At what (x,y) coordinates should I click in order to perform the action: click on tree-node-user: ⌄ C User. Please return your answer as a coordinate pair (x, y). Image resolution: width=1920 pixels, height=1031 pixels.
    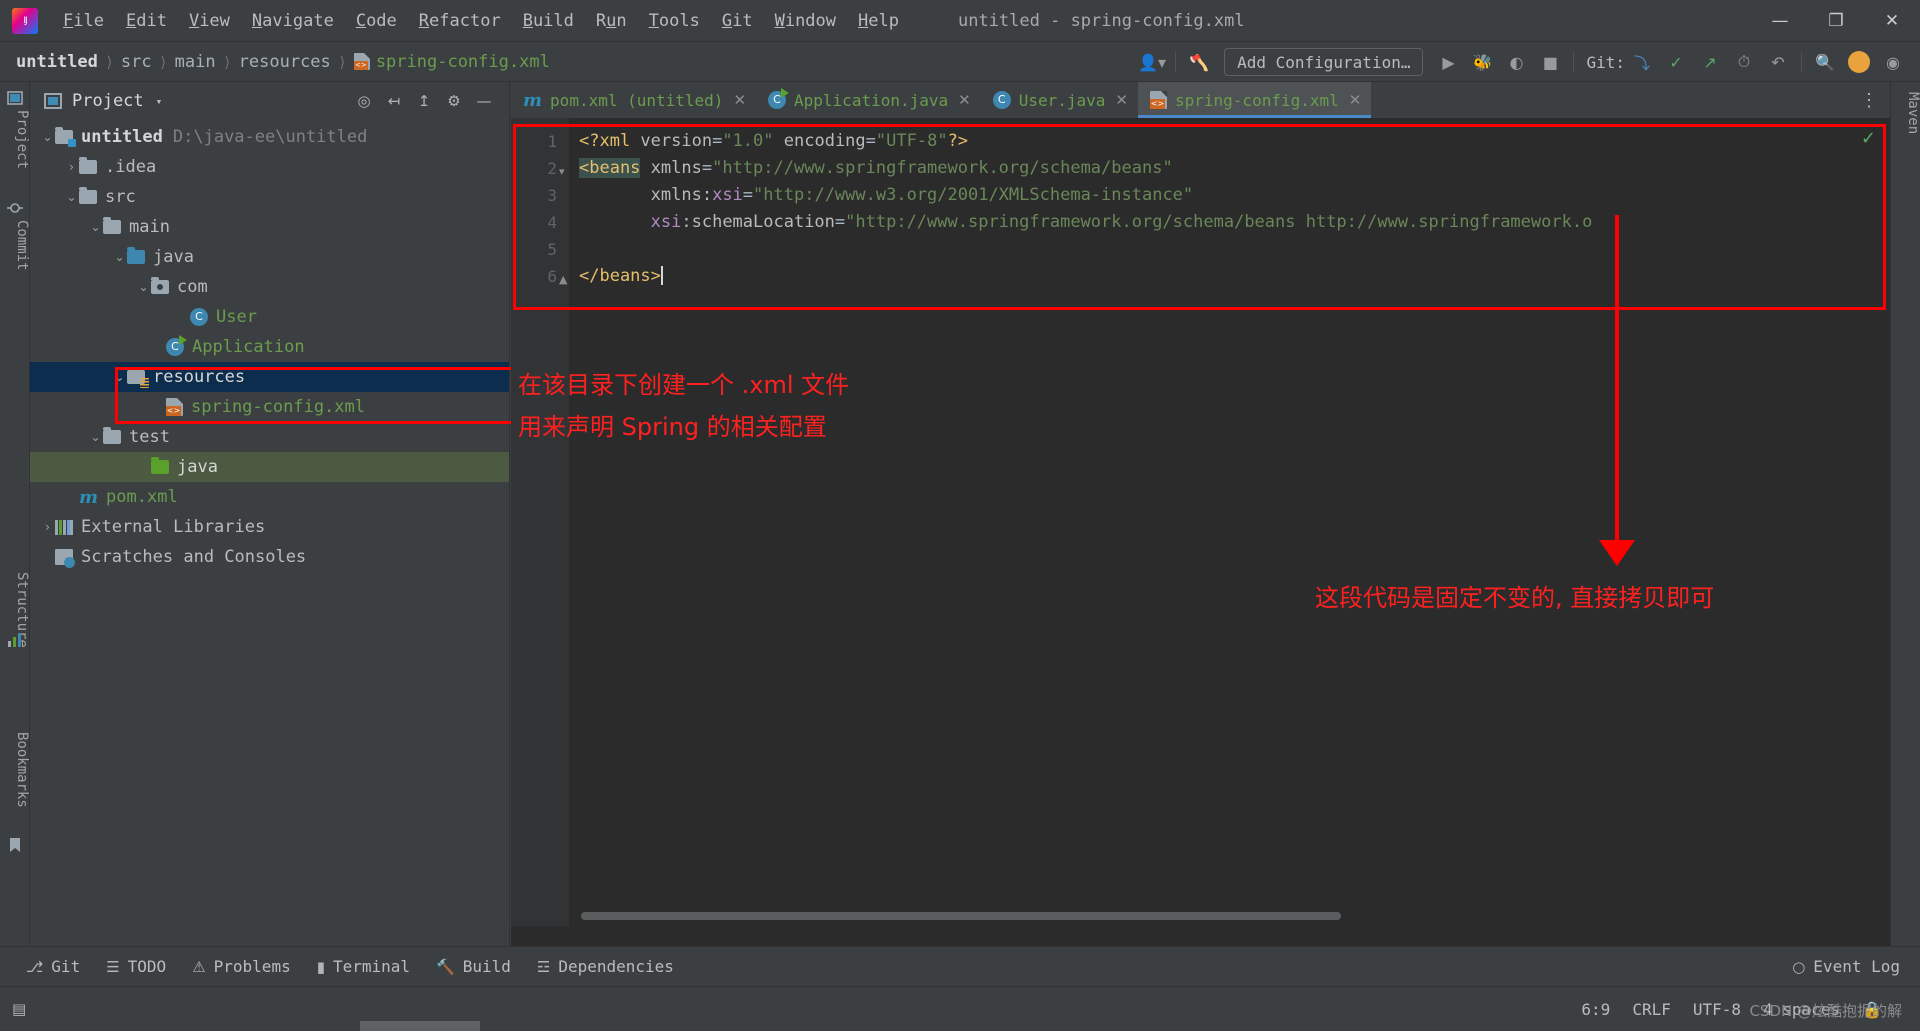
    Looking at the image, I should click on (269, 317).